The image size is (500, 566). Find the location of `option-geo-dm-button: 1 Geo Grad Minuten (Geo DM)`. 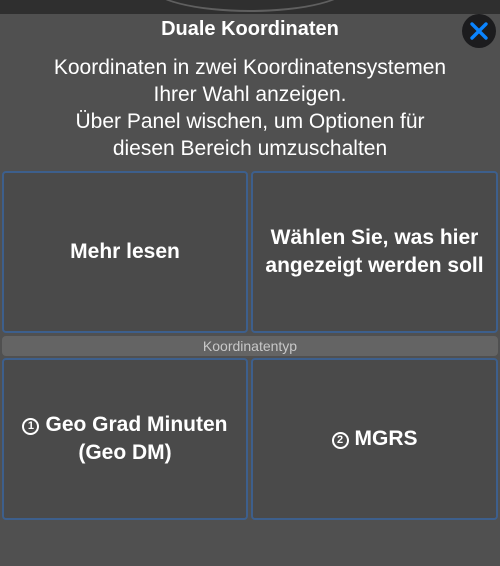

option-geo-dm-button: 1 Geo Grad Minuten (Geo DM) is located at coordinates (125, 439).